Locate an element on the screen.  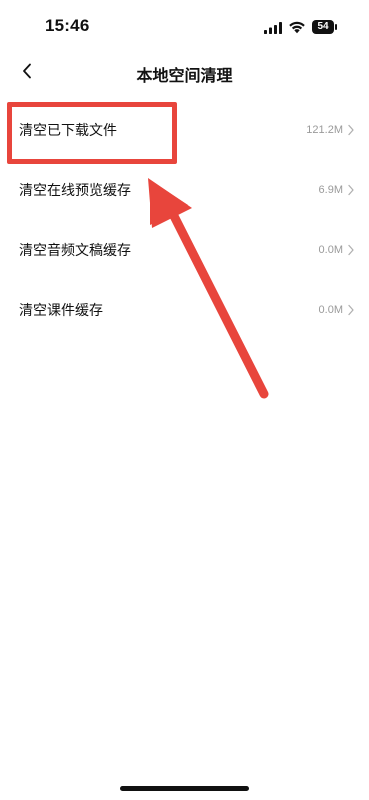
list-item-label: 清空音频文稿缓存 is located at coordinates (75, 251).